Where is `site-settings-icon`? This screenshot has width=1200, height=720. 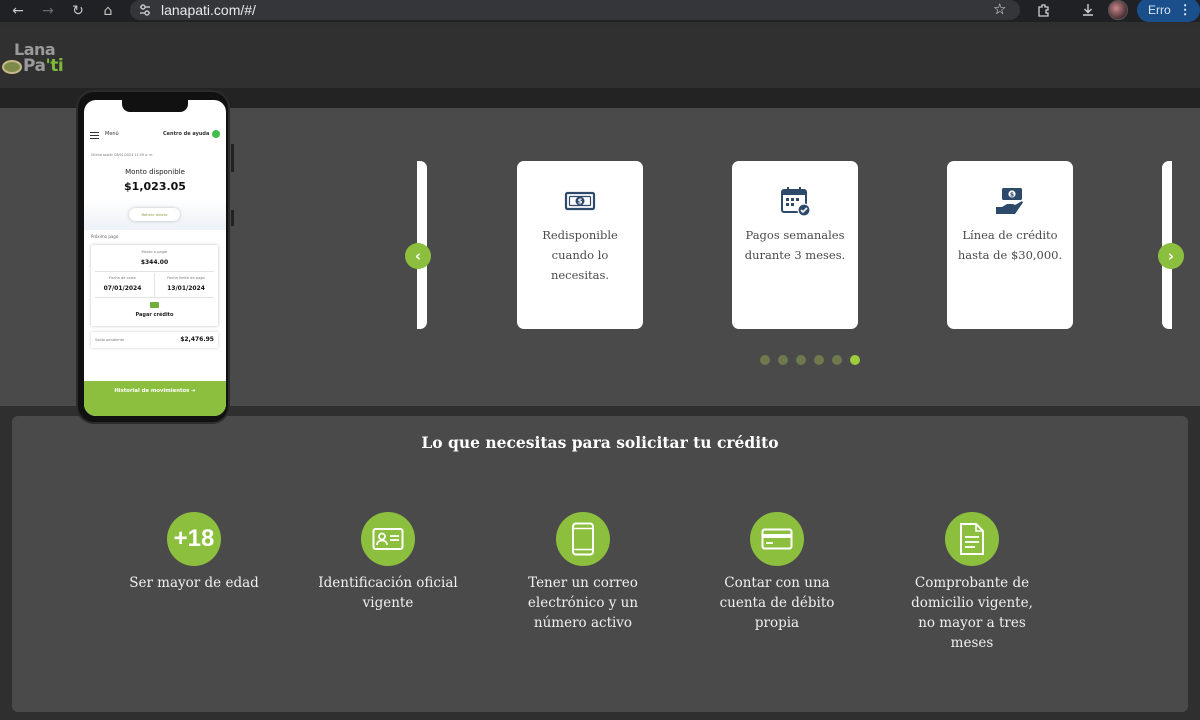 site-settings-icon is located at coordinates (145, 10).